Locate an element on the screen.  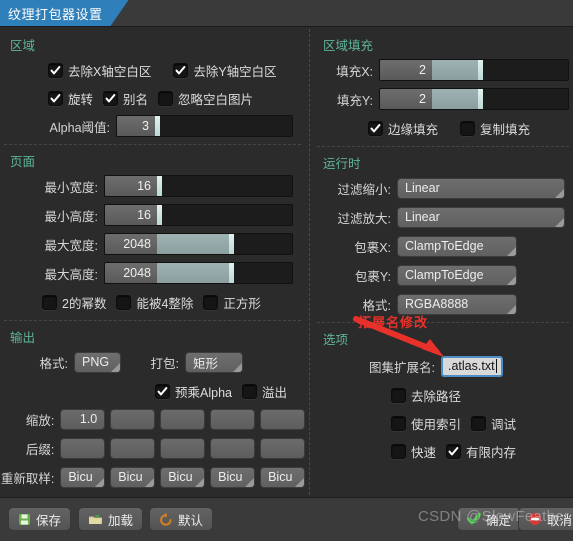
checkbox-square: 正方形 is located at coordinates (232, 302).